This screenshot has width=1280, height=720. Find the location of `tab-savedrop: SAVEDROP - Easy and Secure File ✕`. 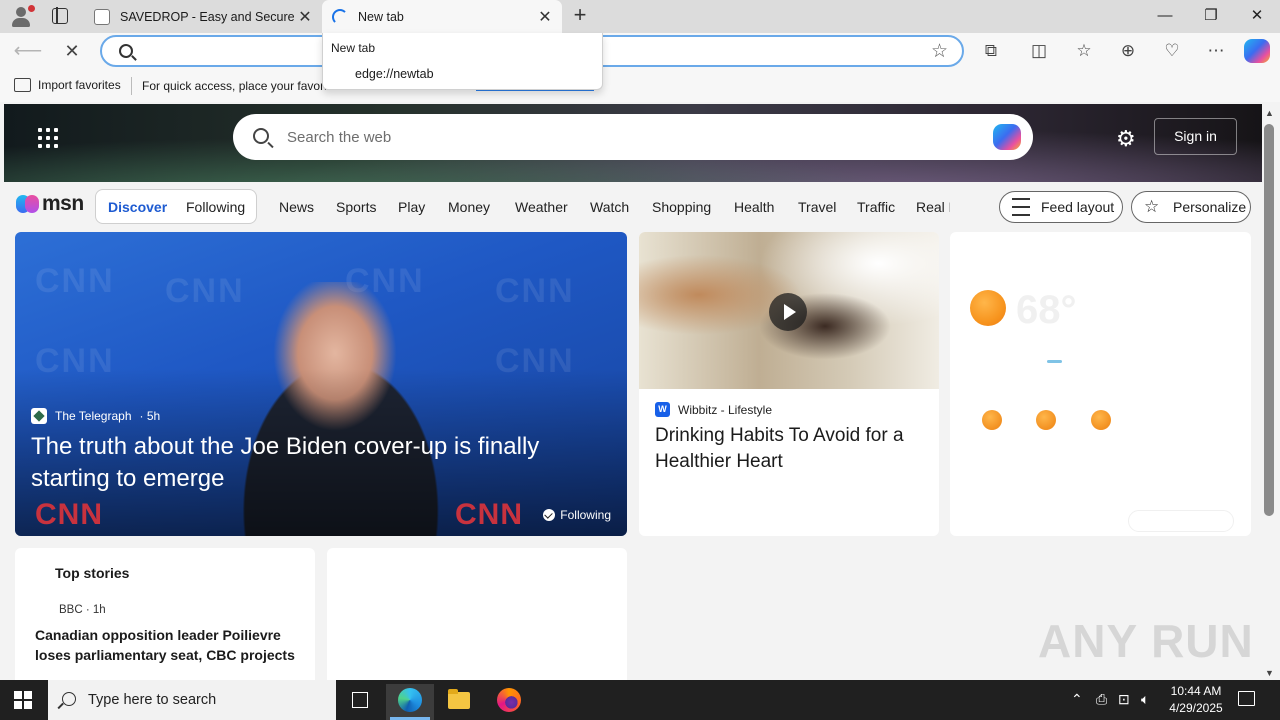

tab-savedrop: SAVEDROP - Easy and Secure File ✕ is located at coordinates (203, 16).